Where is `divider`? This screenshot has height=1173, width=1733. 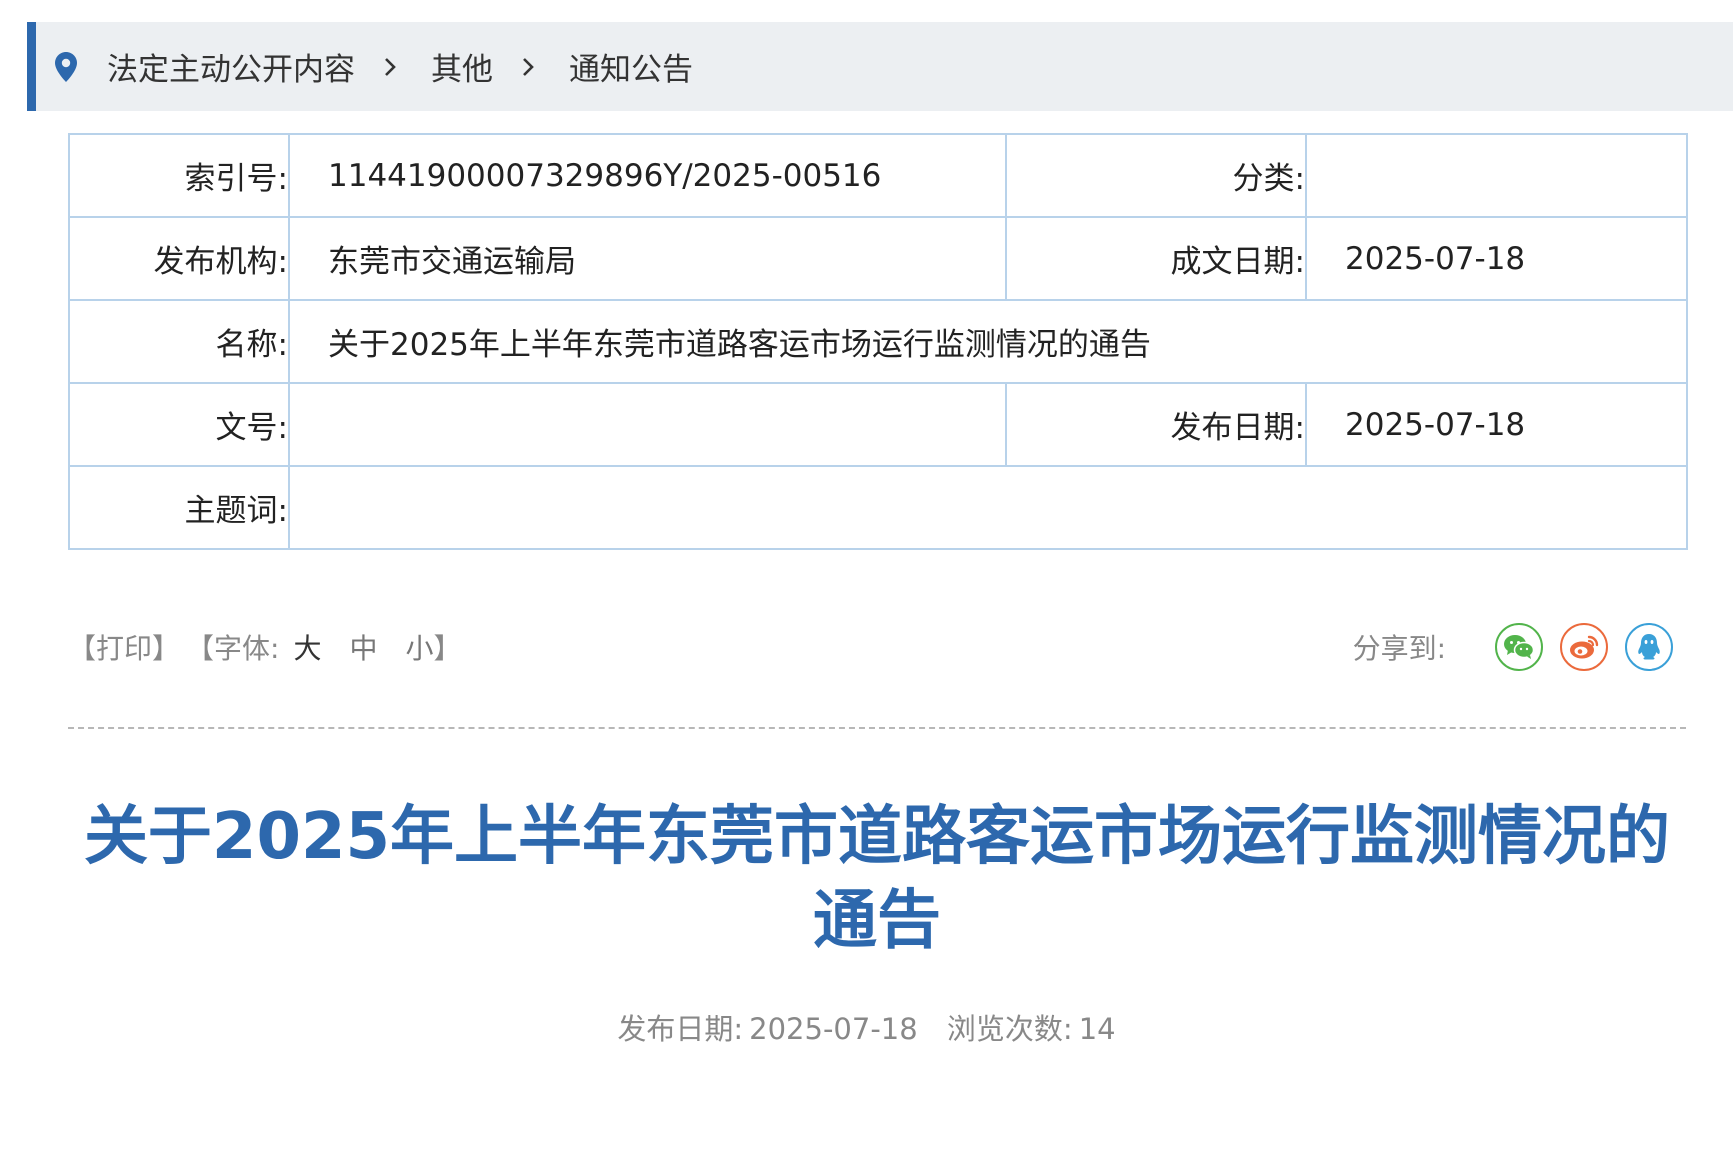 divider is located at coordinates (877, 728).